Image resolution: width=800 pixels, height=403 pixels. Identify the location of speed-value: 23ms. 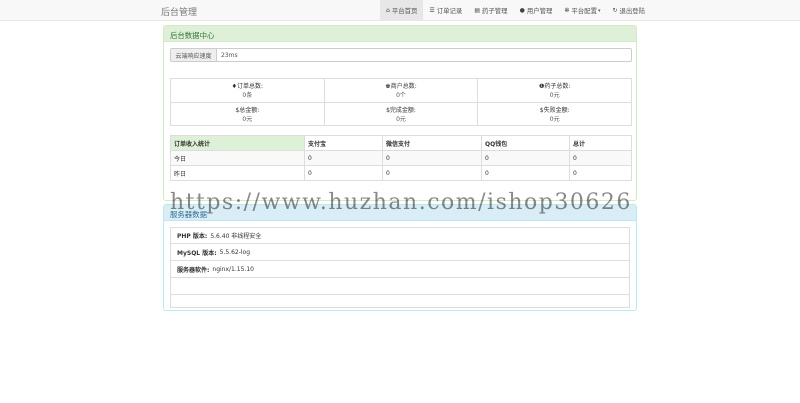
(229, 55).